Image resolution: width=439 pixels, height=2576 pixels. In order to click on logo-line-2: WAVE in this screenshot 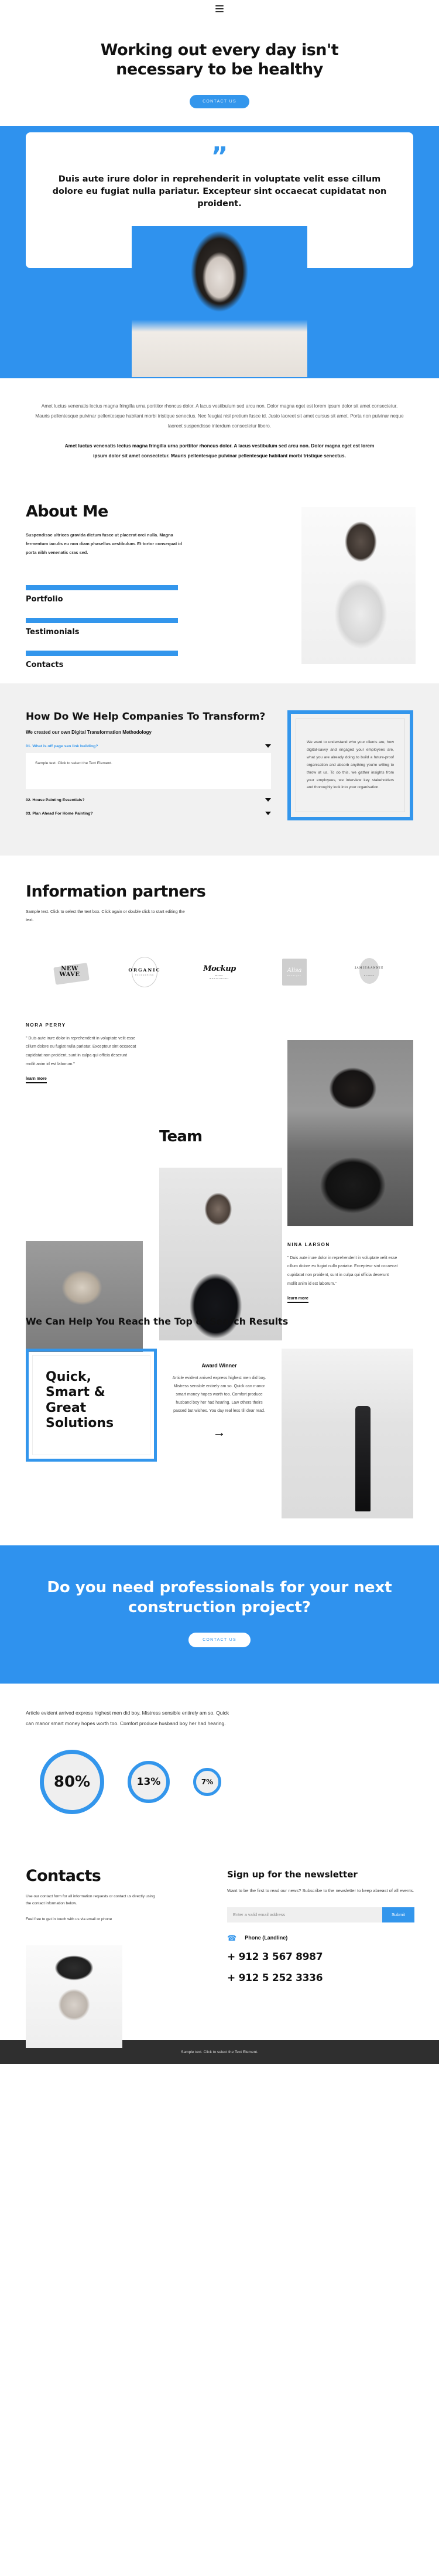, I will do `click(69, 974)`.